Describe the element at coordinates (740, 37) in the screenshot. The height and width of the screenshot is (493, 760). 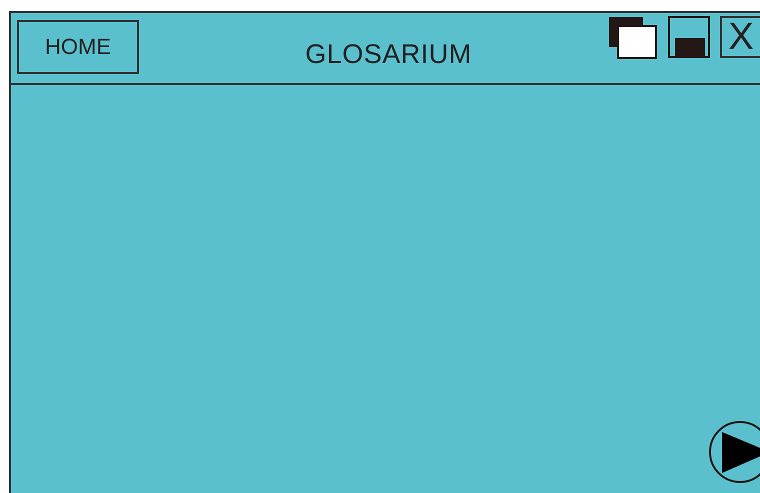
I see `close-button: X` at that location.